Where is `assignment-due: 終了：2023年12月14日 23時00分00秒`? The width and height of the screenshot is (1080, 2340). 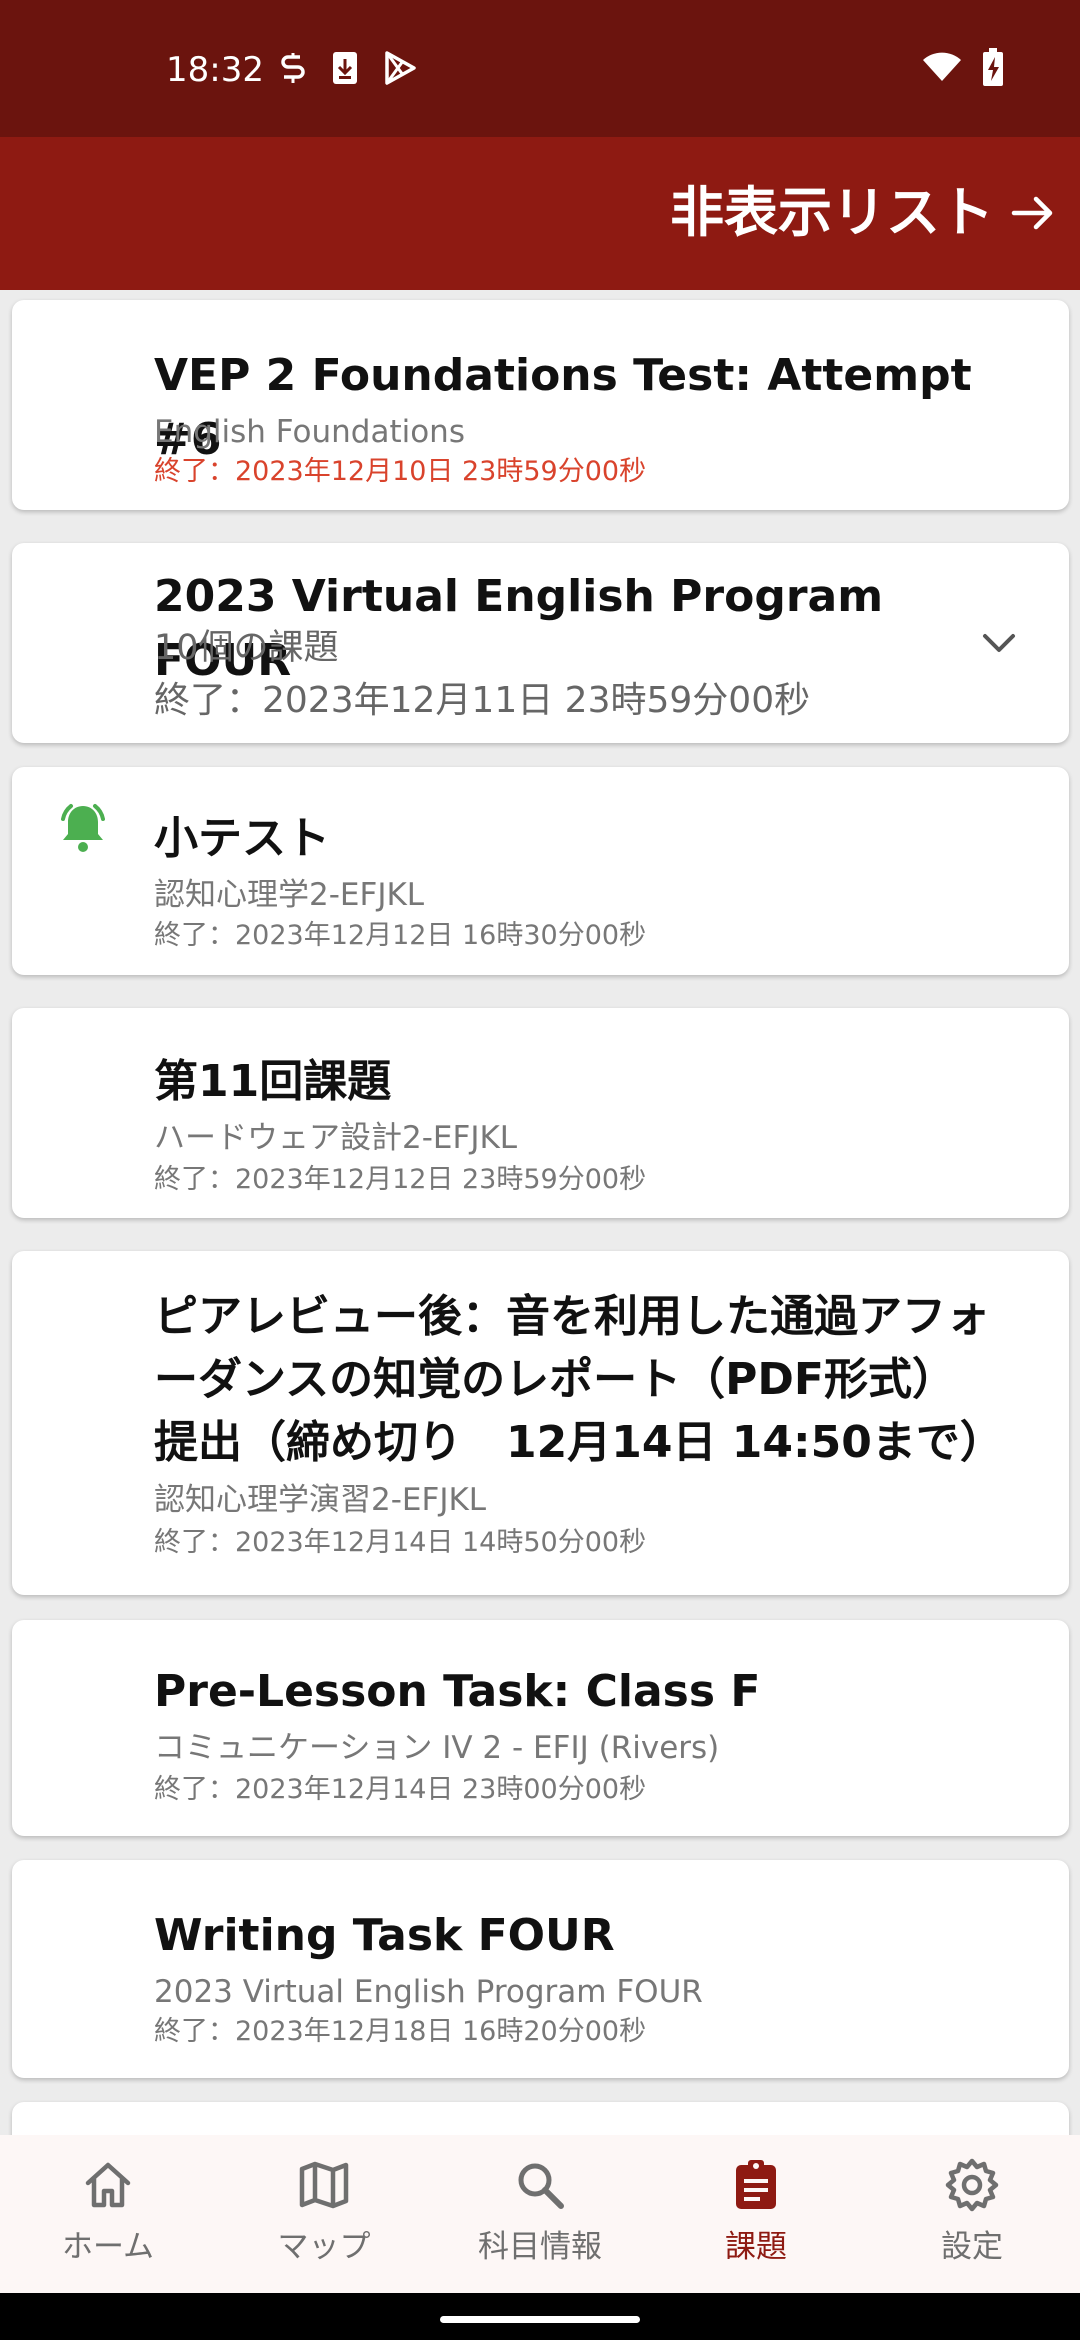
assignment-due: 終了：2023年12月14日 23時00分00秒 is located at coordinates (400, 1789).